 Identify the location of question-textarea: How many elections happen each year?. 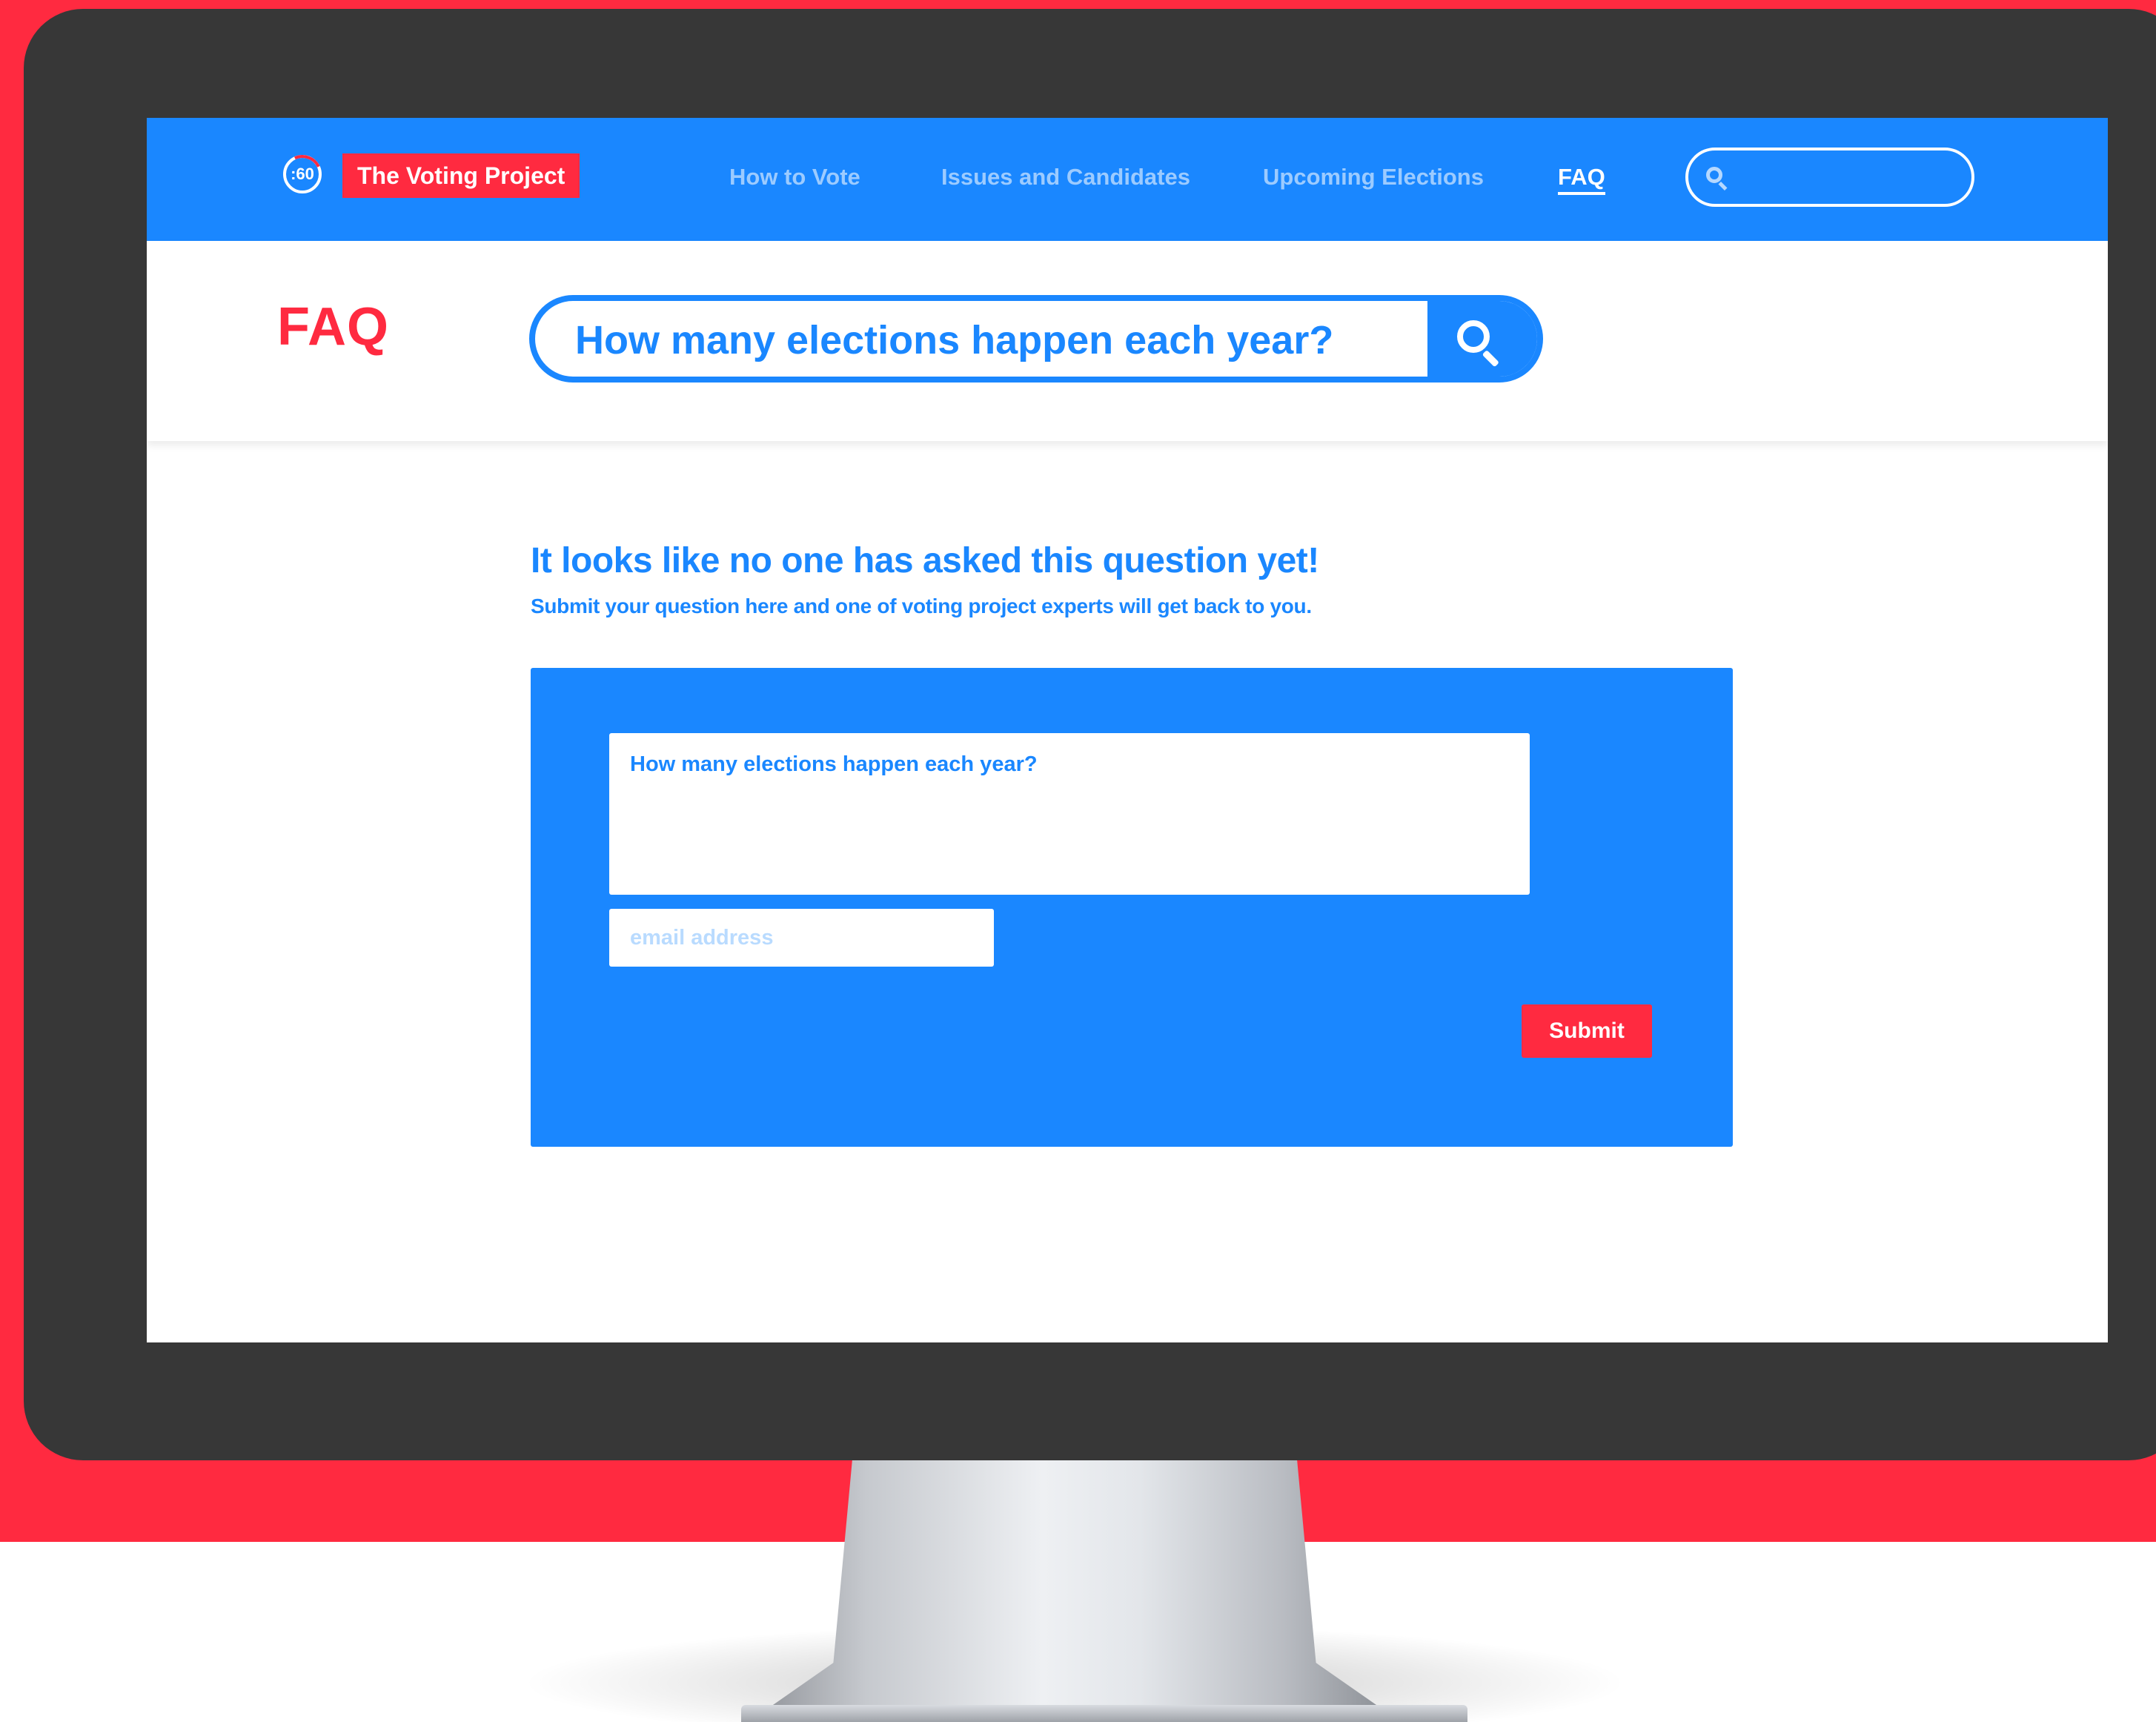
(1069, 814).